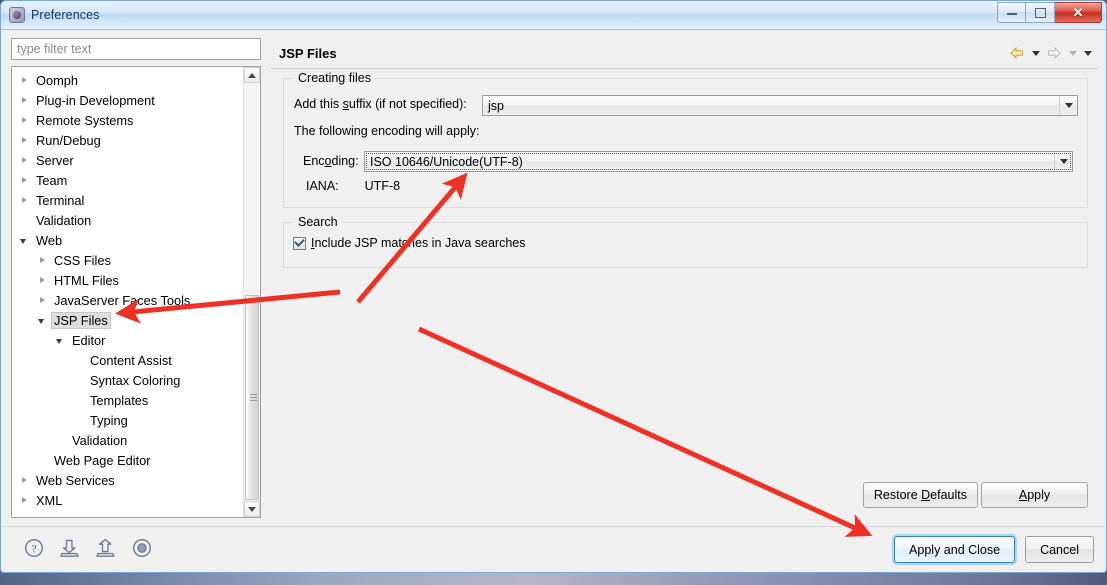 This screenshot has width=1107, height=585. I want to click on suffix-row: Add this suffix (if not specified):, so click(380, 104).